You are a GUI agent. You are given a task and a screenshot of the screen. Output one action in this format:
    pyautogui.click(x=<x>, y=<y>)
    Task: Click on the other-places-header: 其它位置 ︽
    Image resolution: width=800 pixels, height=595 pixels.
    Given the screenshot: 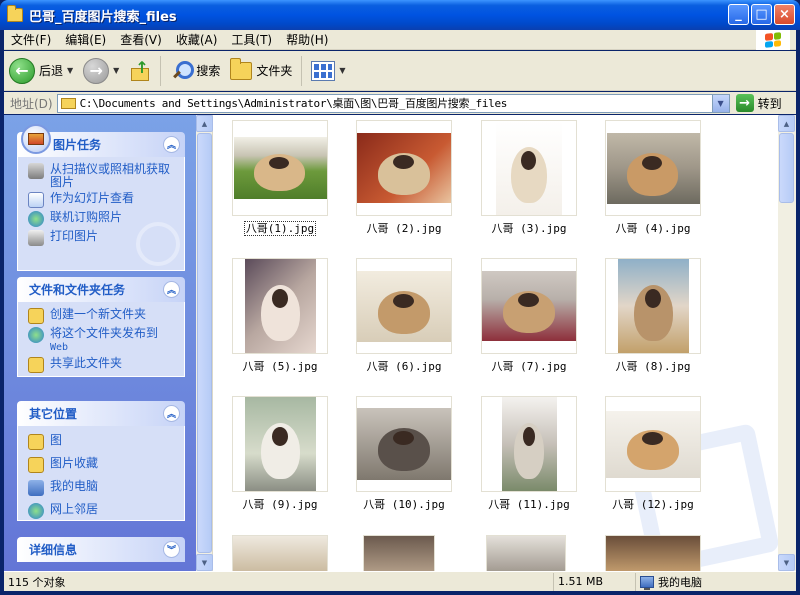 What is the action you would take?
    pyautogui.click(x=101, y=413)
    